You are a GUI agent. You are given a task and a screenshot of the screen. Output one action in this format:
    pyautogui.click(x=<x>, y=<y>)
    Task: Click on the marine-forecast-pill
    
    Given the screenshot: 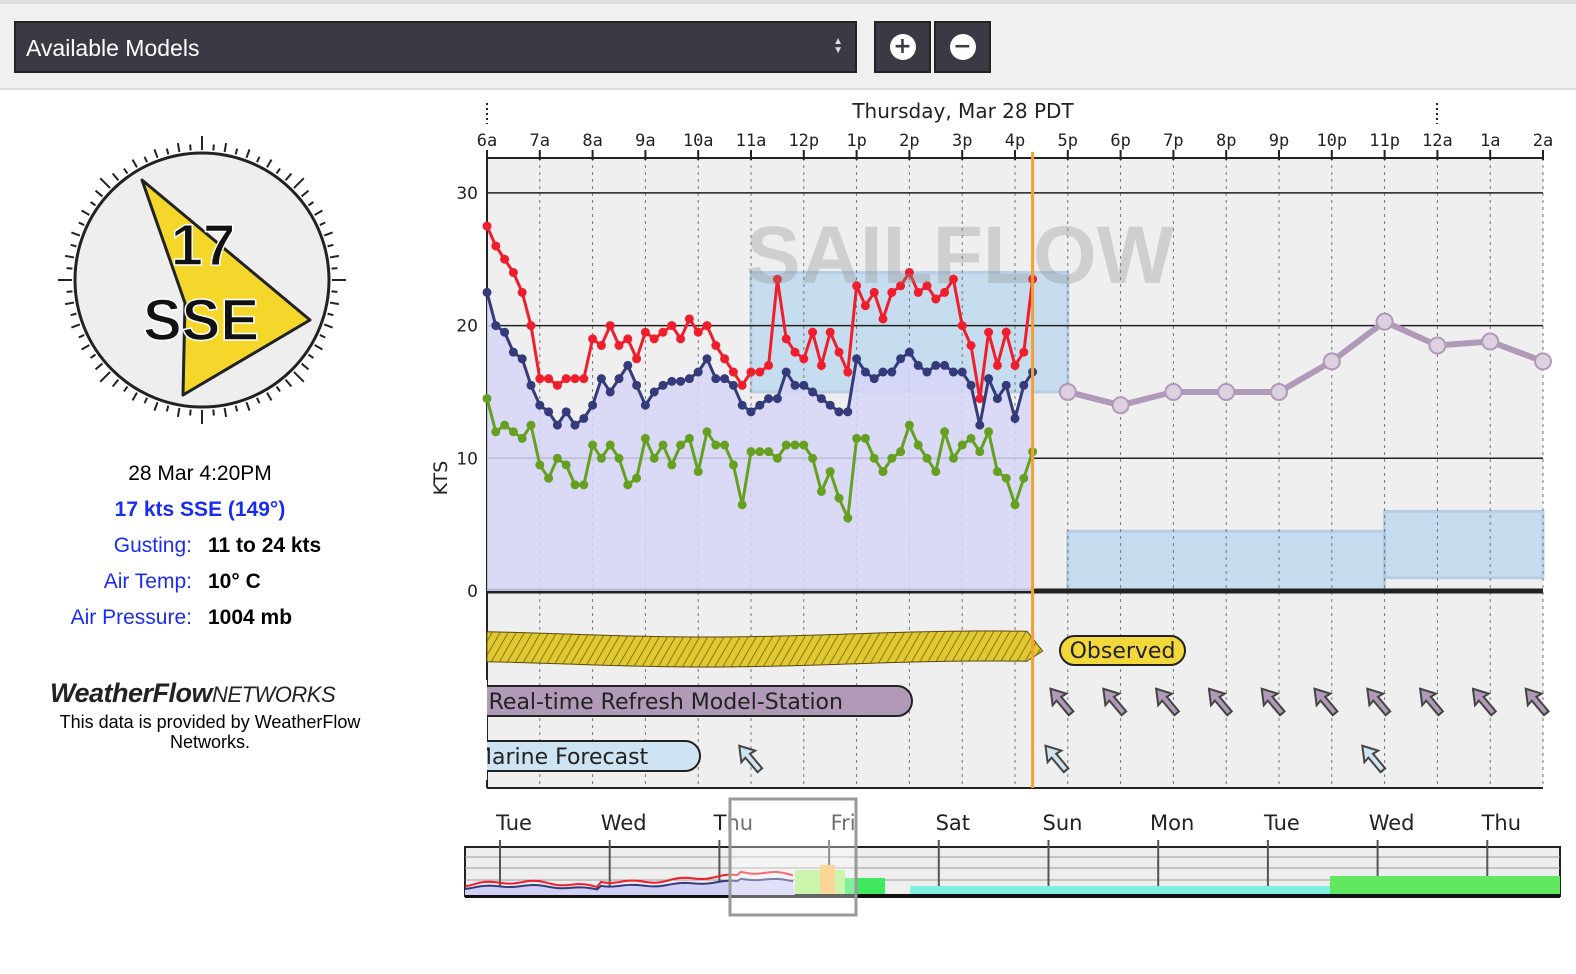 What is the action you would take?
    pyautogui.click(x=585, y=756)
    